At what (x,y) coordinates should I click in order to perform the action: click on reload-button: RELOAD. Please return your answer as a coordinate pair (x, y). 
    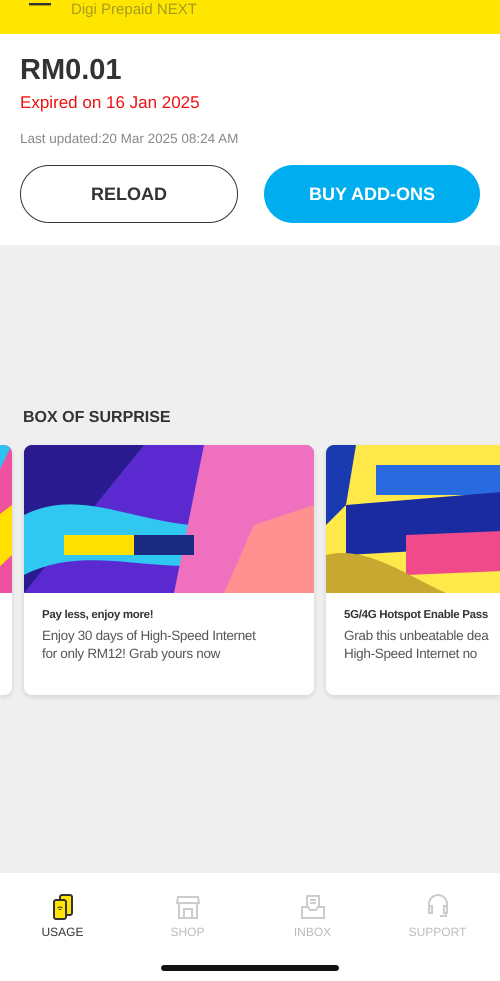
    Looking at the image, I should click on (129, 194).